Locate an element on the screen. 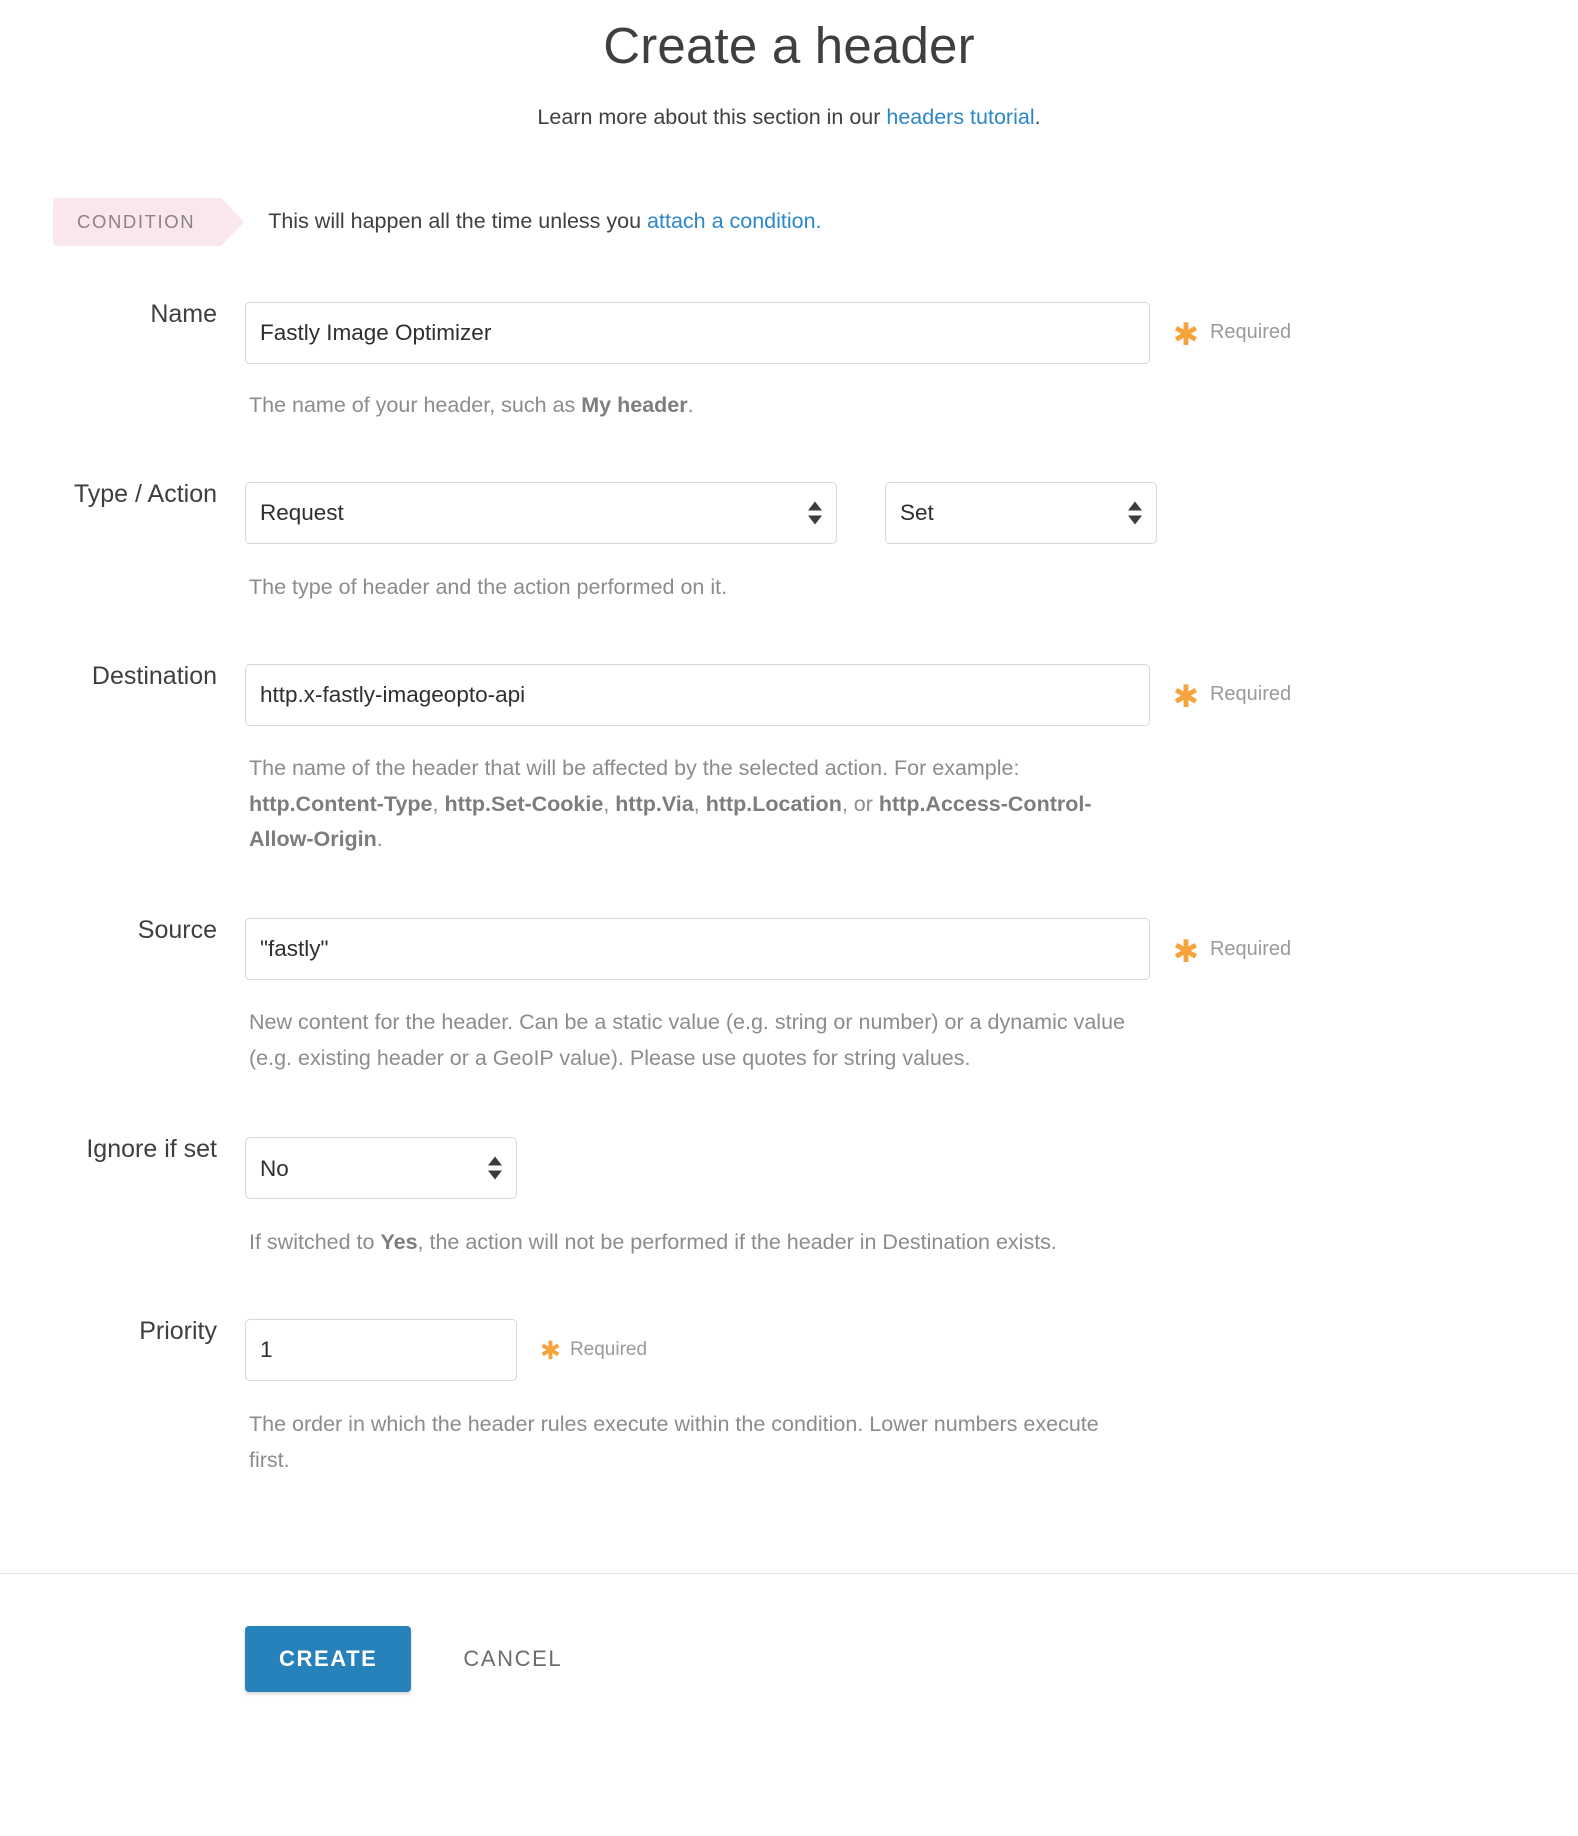 The height and width of the screenshot is (1836, 1578). label-source: Source is located at coordinates (177, 930).